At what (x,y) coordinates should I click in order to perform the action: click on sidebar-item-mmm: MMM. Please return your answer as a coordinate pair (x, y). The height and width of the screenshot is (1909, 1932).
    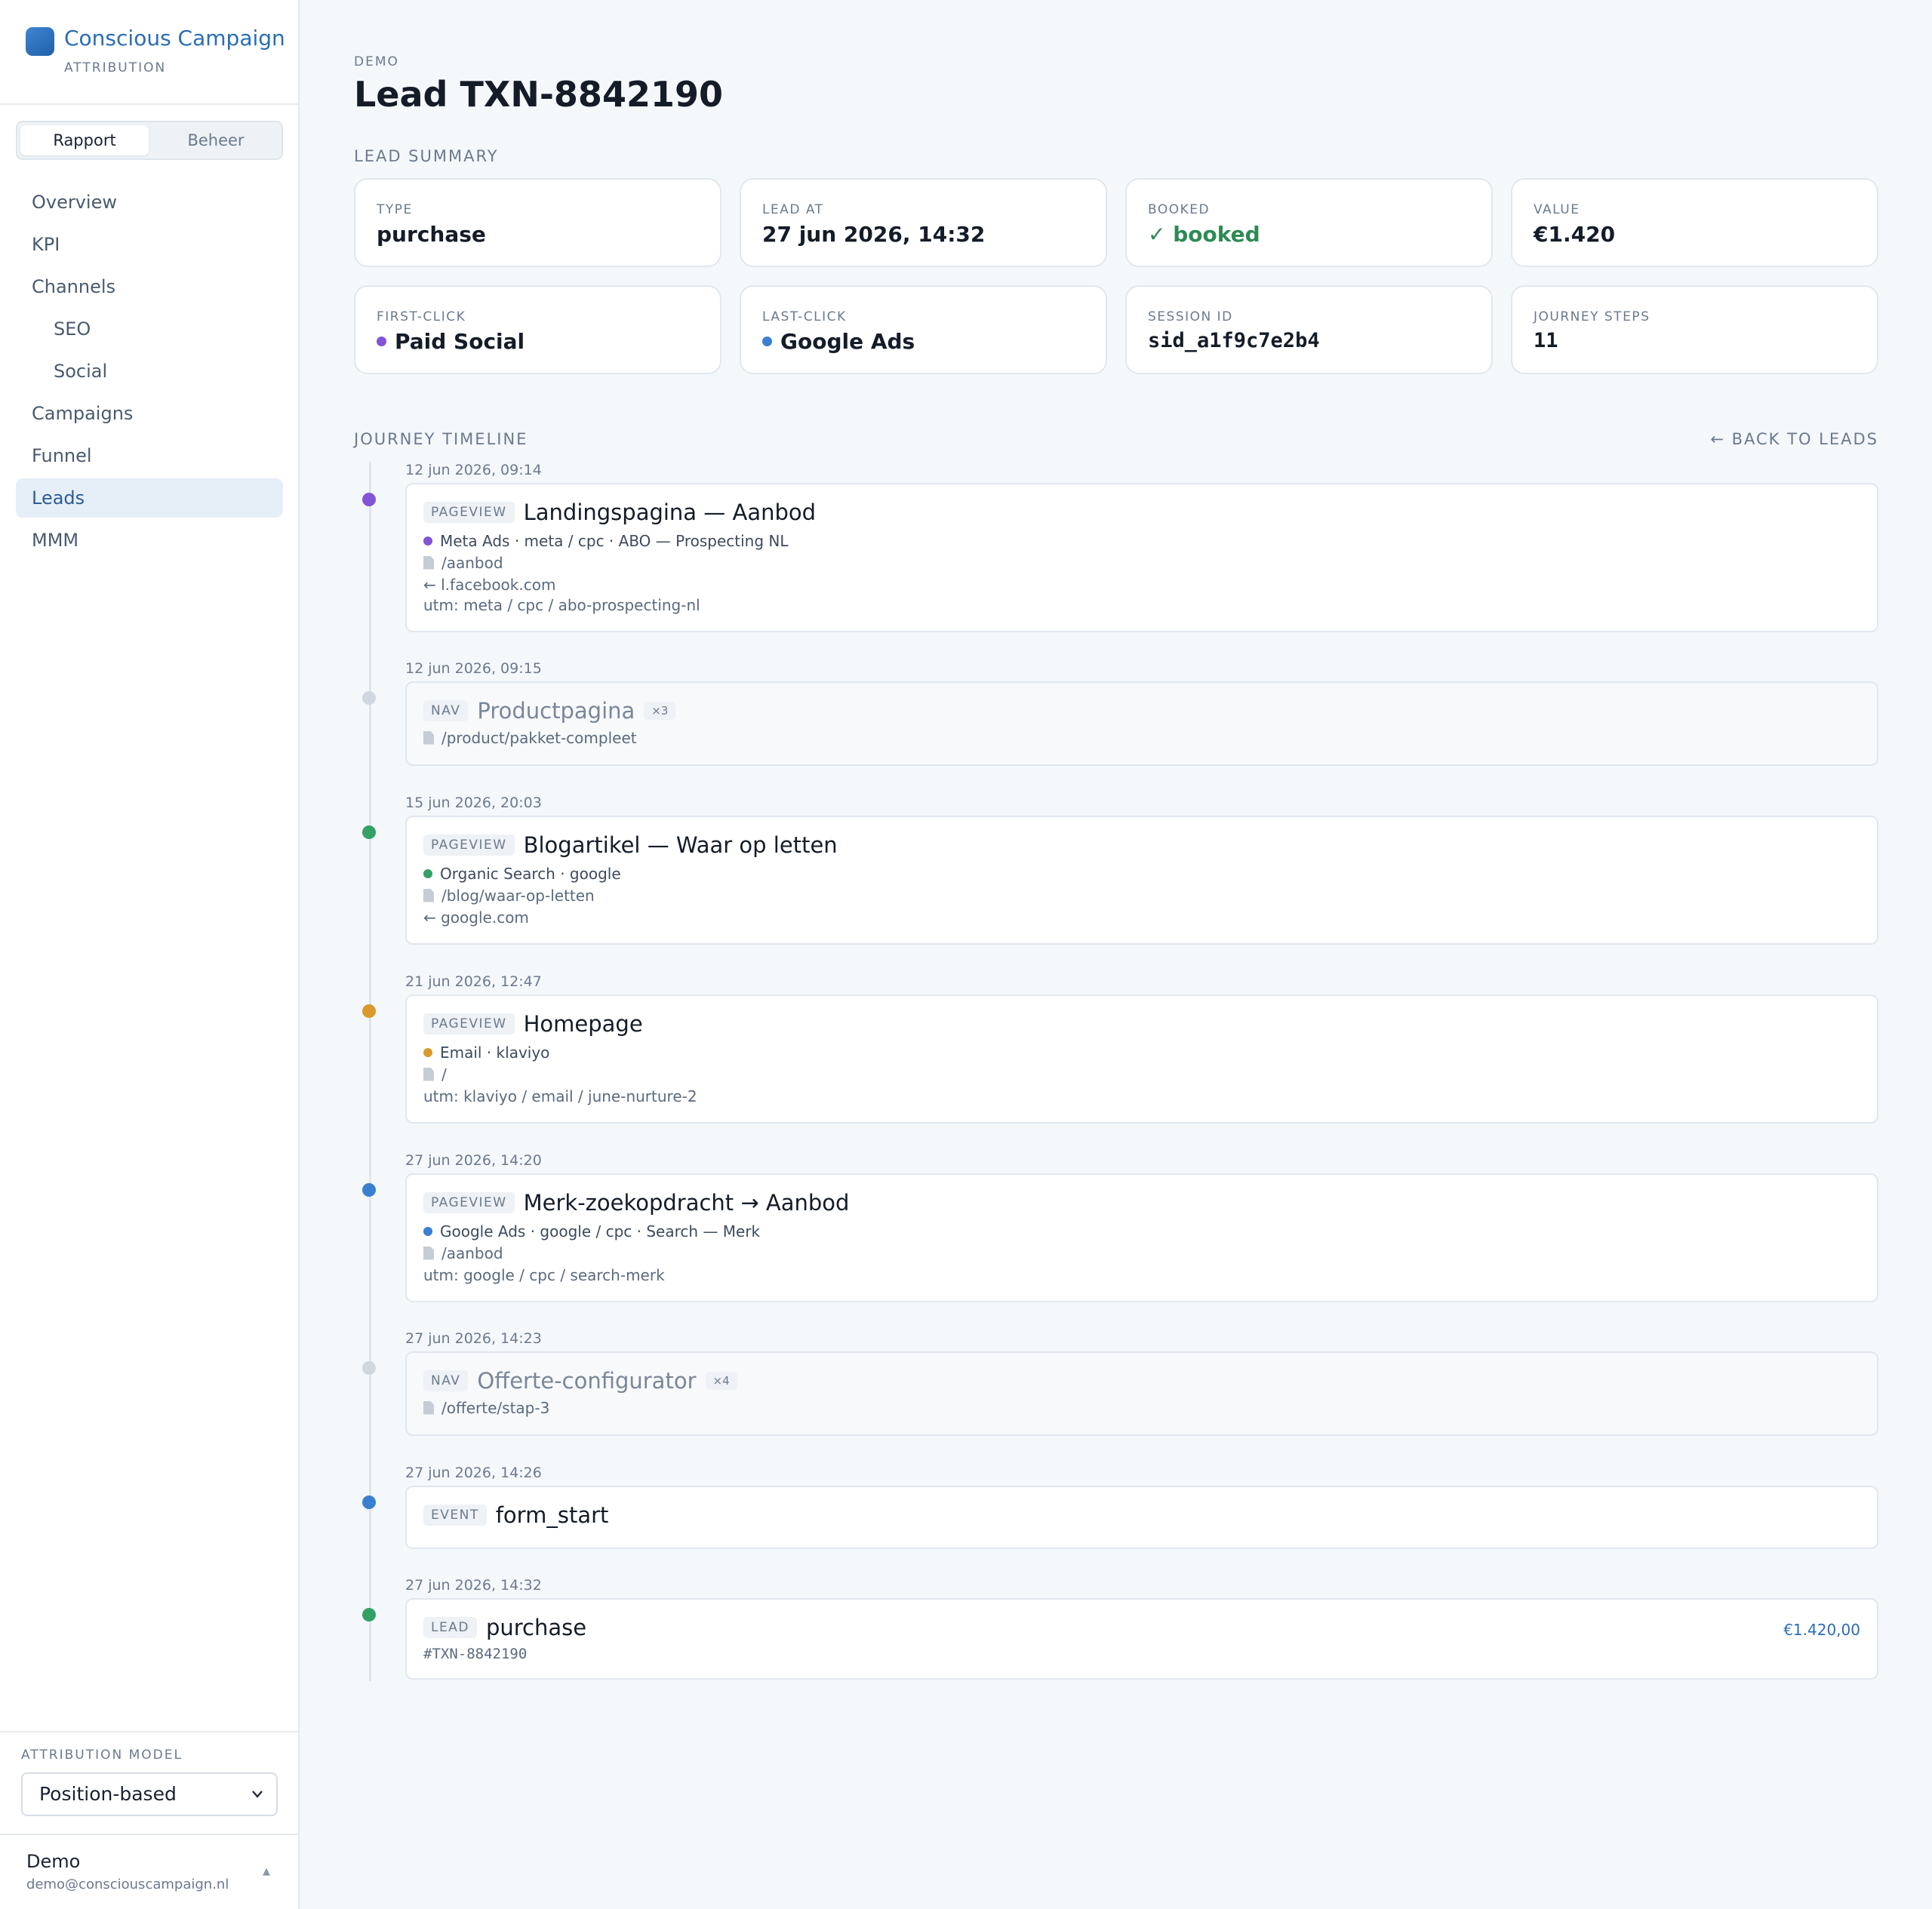
    Looking at the image, I should click on (149, 540).